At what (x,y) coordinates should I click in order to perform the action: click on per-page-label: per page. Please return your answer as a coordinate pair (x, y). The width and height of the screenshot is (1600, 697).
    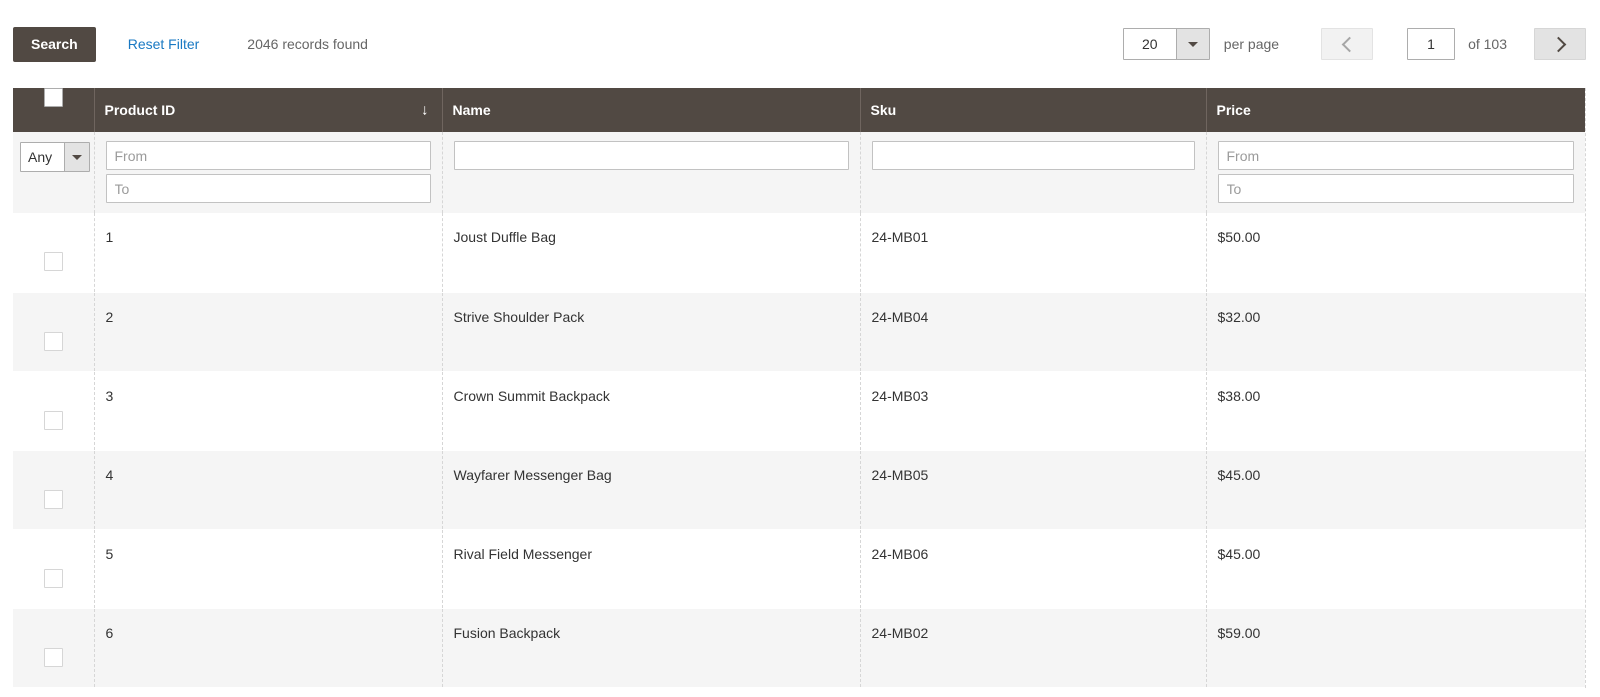
    Looking at the image, I should click on (1251, 44).